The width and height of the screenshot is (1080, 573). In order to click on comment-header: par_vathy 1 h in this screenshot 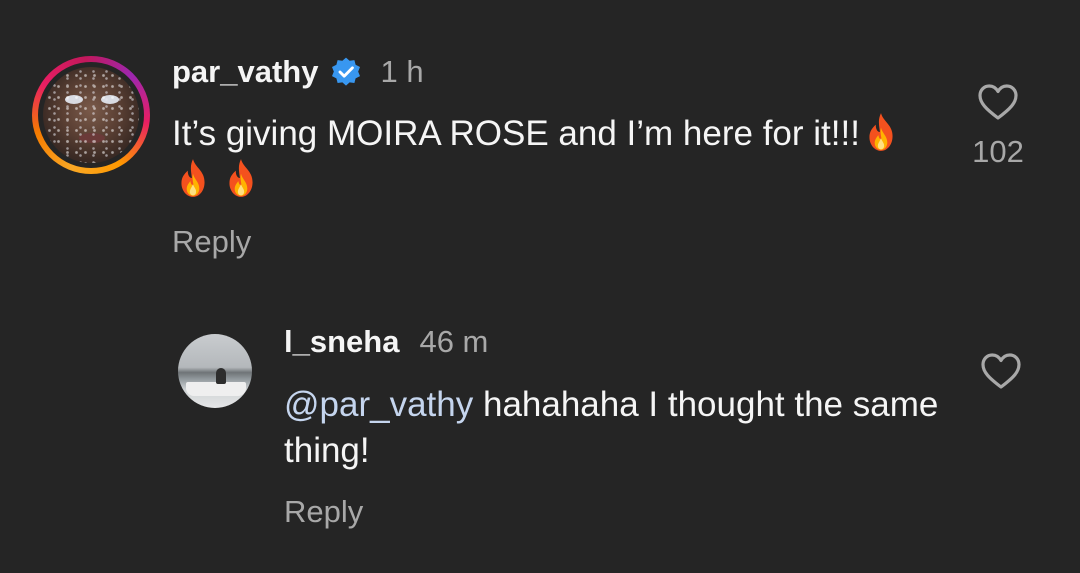, I will do `click(298, 72)`.